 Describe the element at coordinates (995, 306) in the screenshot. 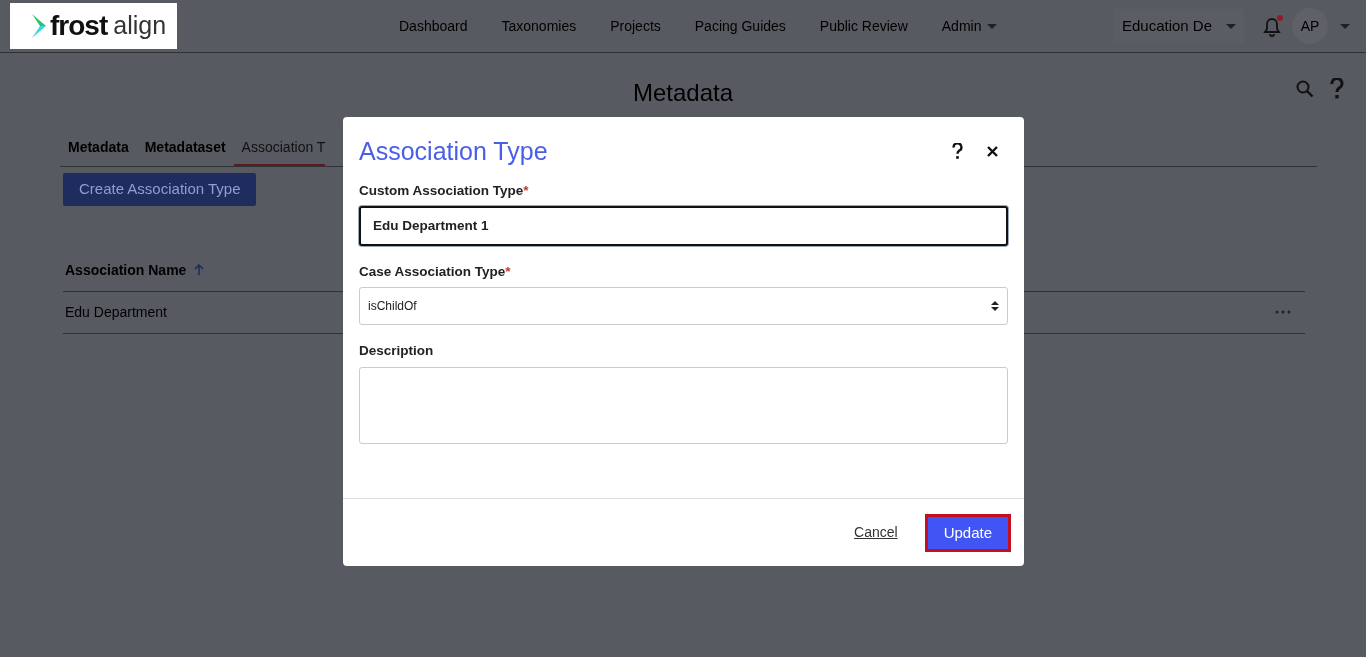

I see `updown-icon` at that location.